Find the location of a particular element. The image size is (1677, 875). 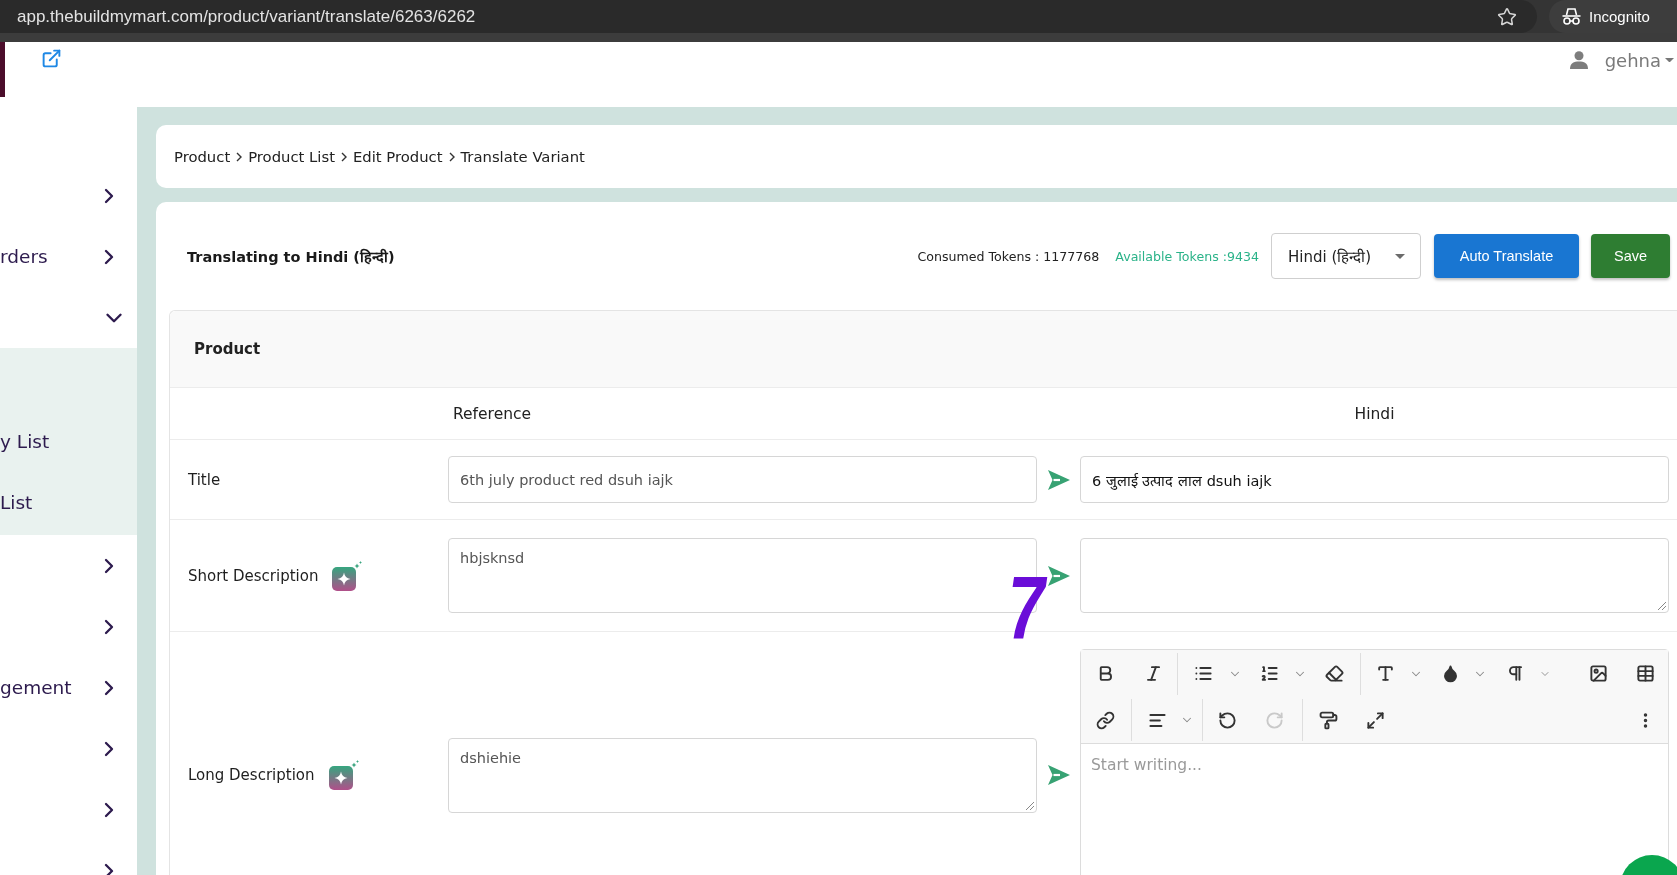

numbered-list-icon is located at coordinates (1269, 673).